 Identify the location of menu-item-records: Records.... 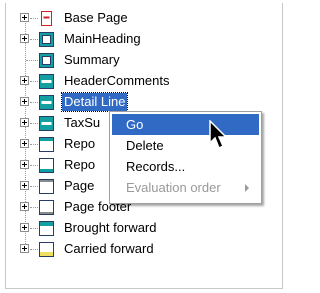
(185, 166).